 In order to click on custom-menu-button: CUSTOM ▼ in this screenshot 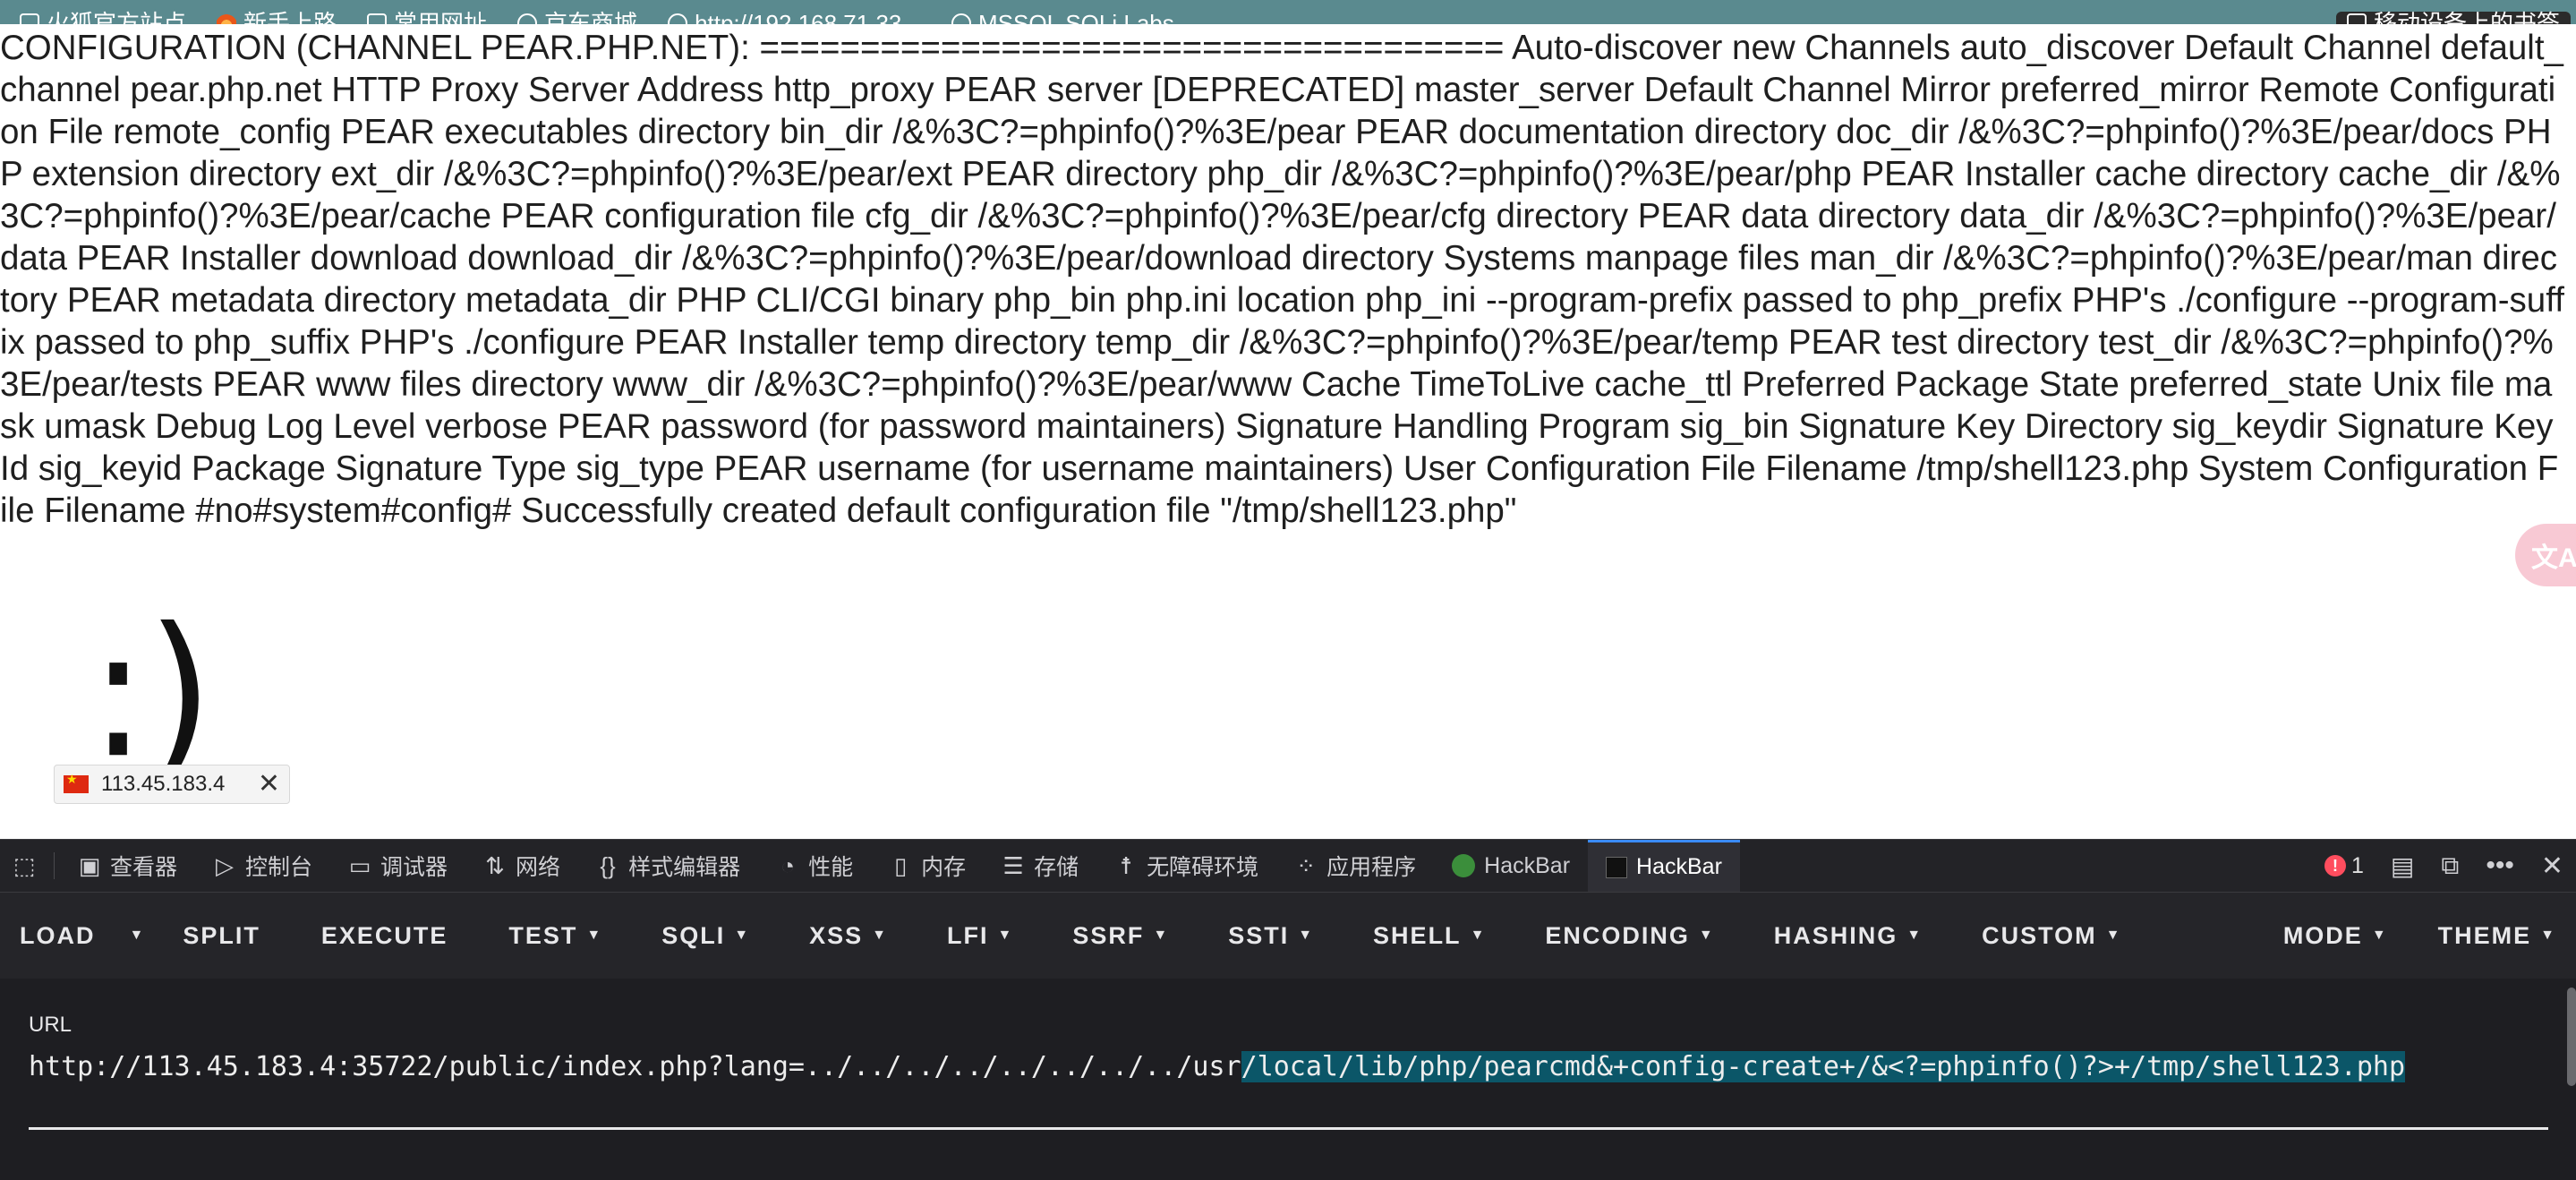, I will do `click(2051, 936)`.